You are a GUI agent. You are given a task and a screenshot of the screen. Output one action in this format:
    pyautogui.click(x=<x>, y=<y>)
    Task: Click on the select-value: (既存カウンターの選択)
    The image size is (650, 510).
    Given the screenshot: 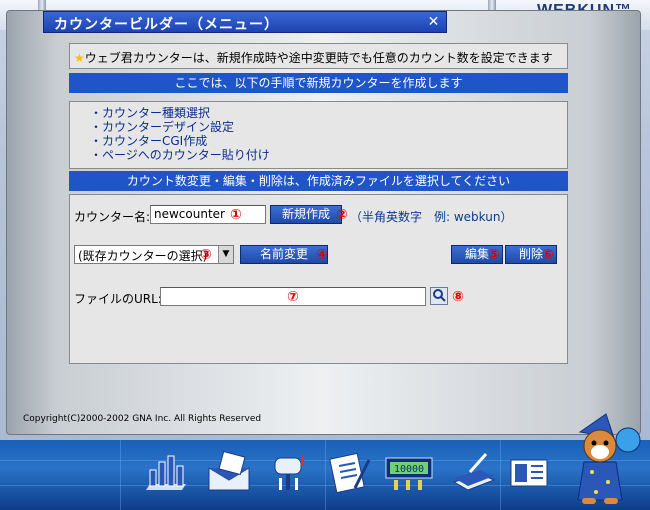 What is the action you would take?
    pyautogui.click(x=143, y=256)
    